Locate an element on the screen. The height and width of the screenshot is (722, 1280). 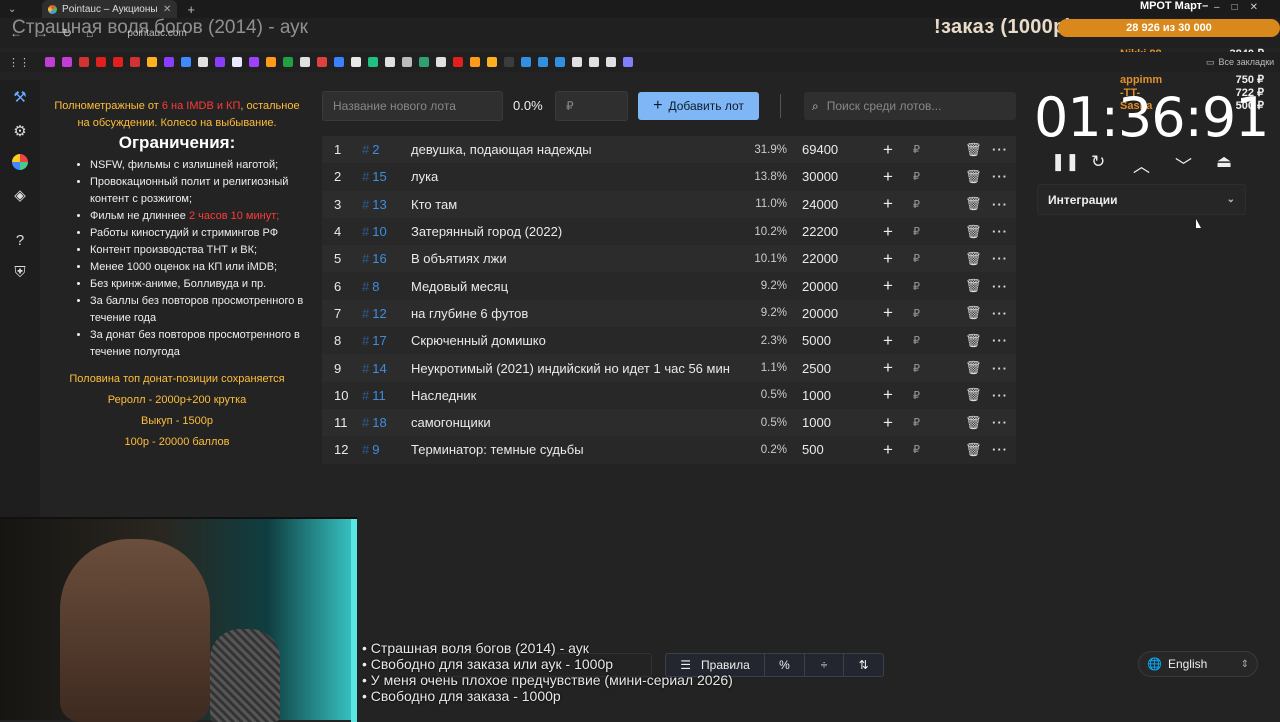
wheel-icon is located at coordinates (20, 164).